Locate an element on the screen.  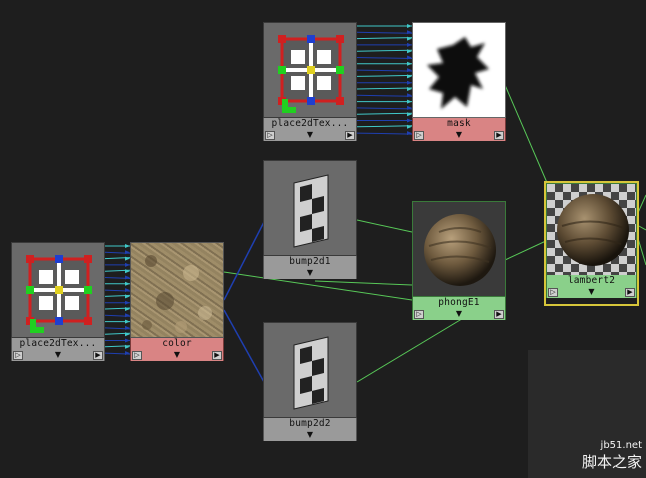
bump2d1-swatch is located at coordinates (310, 208).